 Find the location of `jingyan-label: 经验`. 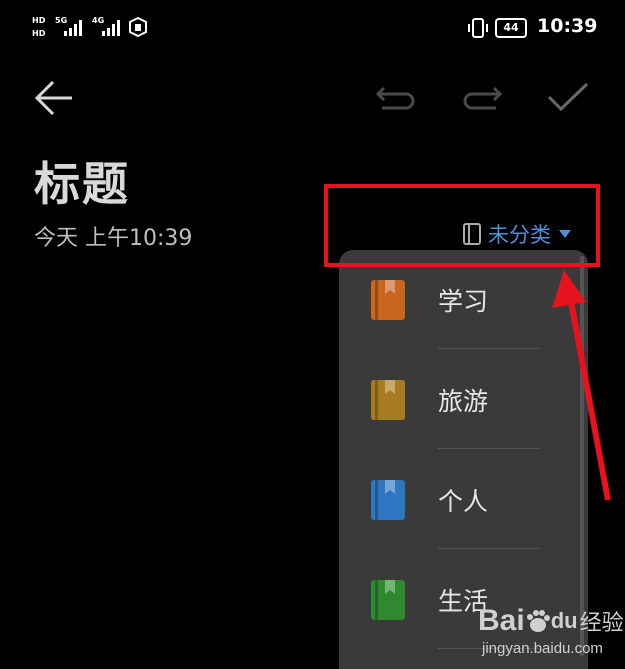

jingyan-label: 经验 is located at coordinates (601, 623).